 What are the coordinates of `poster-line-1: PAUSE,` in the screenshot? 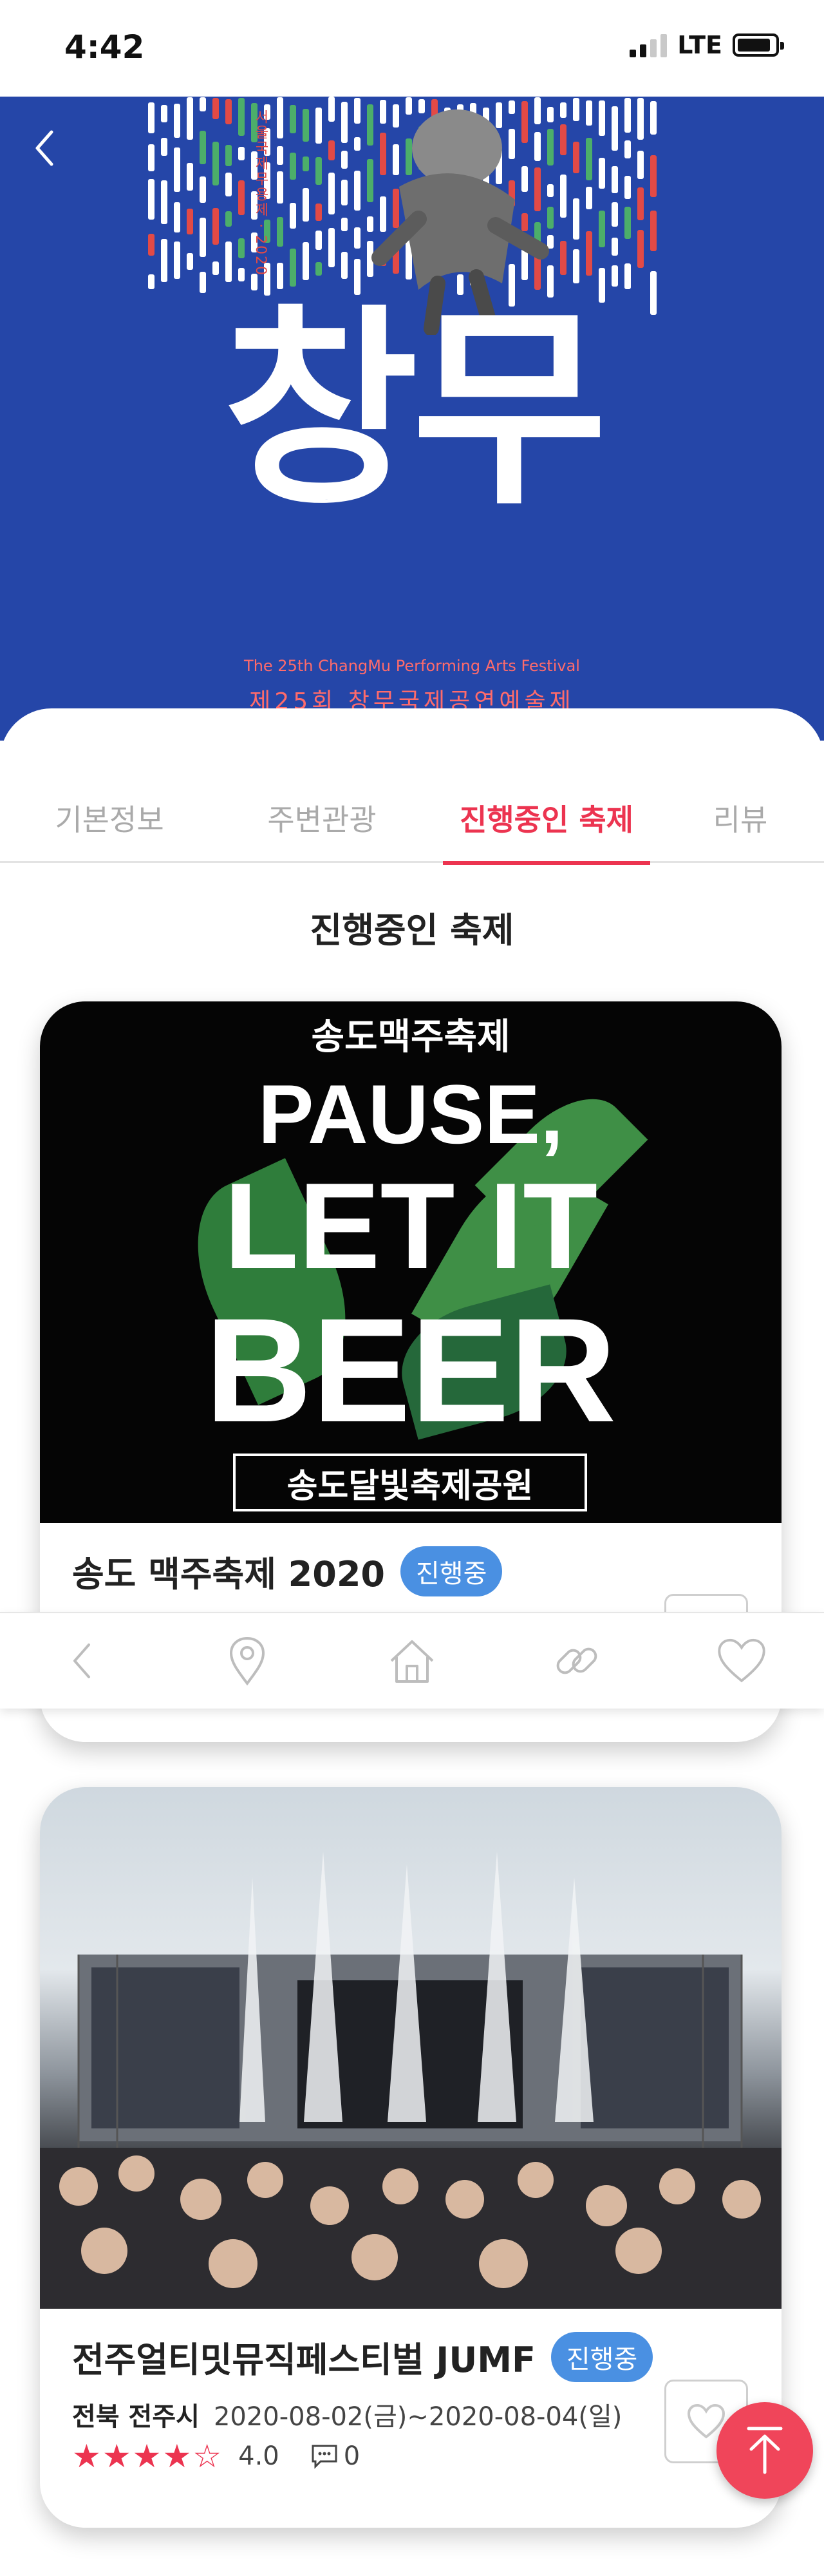 It's located at (411, 1114).